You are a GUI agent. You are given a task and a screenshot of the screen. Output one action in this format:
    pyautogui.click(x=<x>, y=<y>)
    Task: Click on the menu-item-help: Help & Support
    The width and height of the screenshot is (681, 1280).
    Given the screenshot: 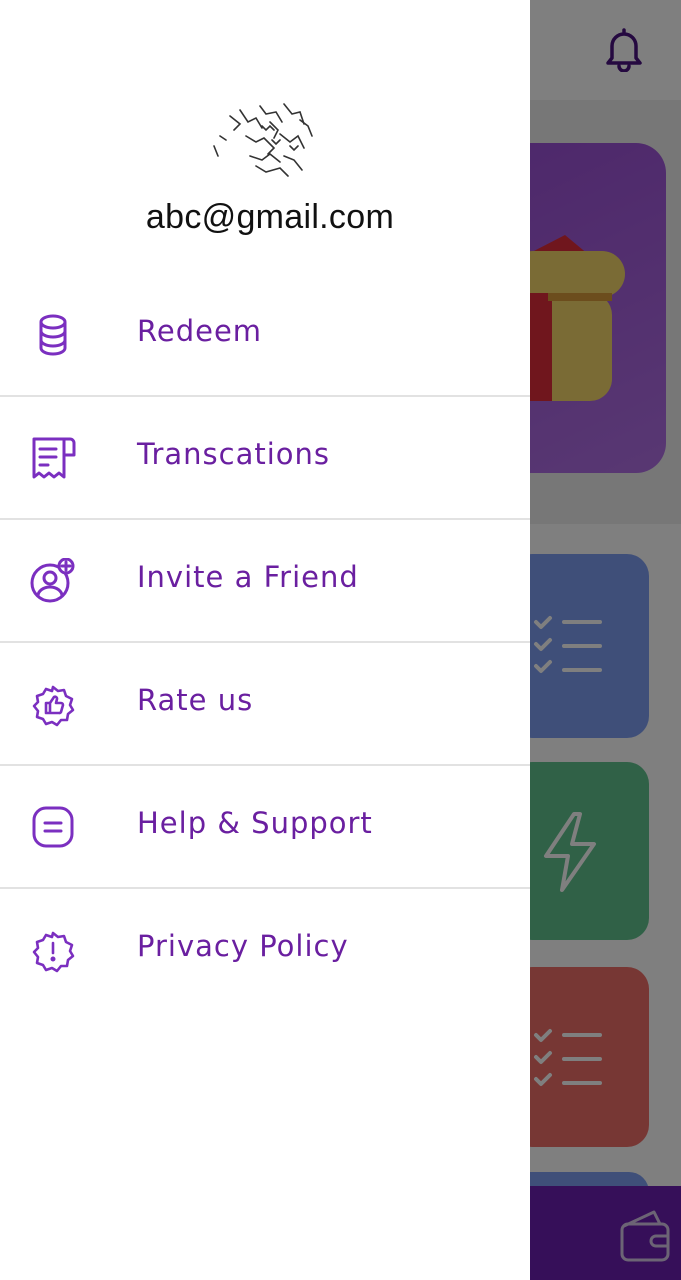 What is the action you would take?
    pyautogui.click(x=265, y=827)
    